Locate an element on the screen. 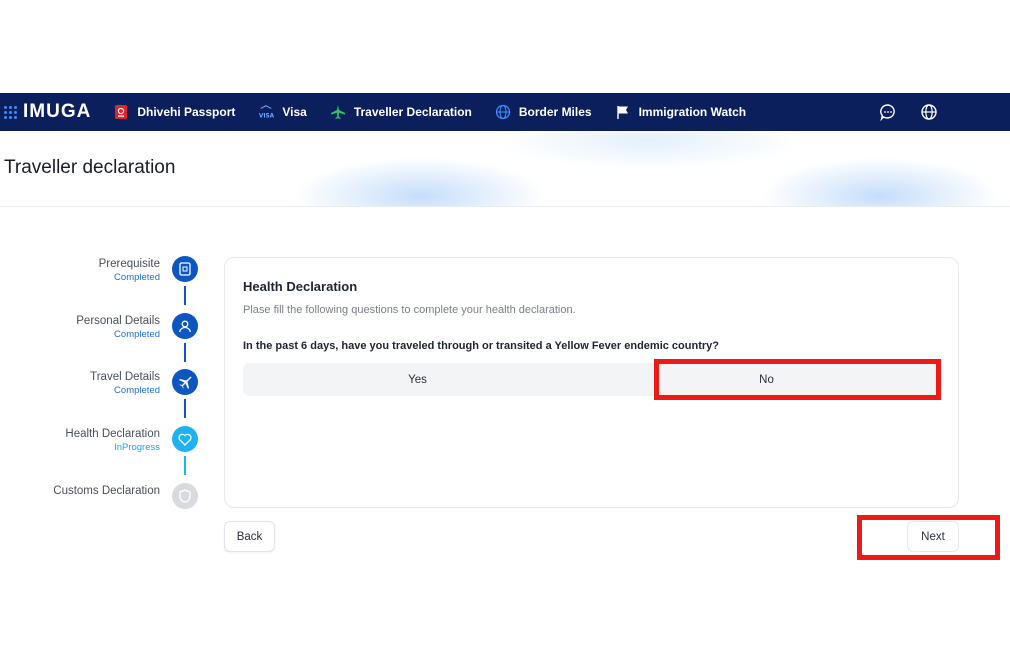  page-title: Traveller declaration is located at coordinates (90, 167).